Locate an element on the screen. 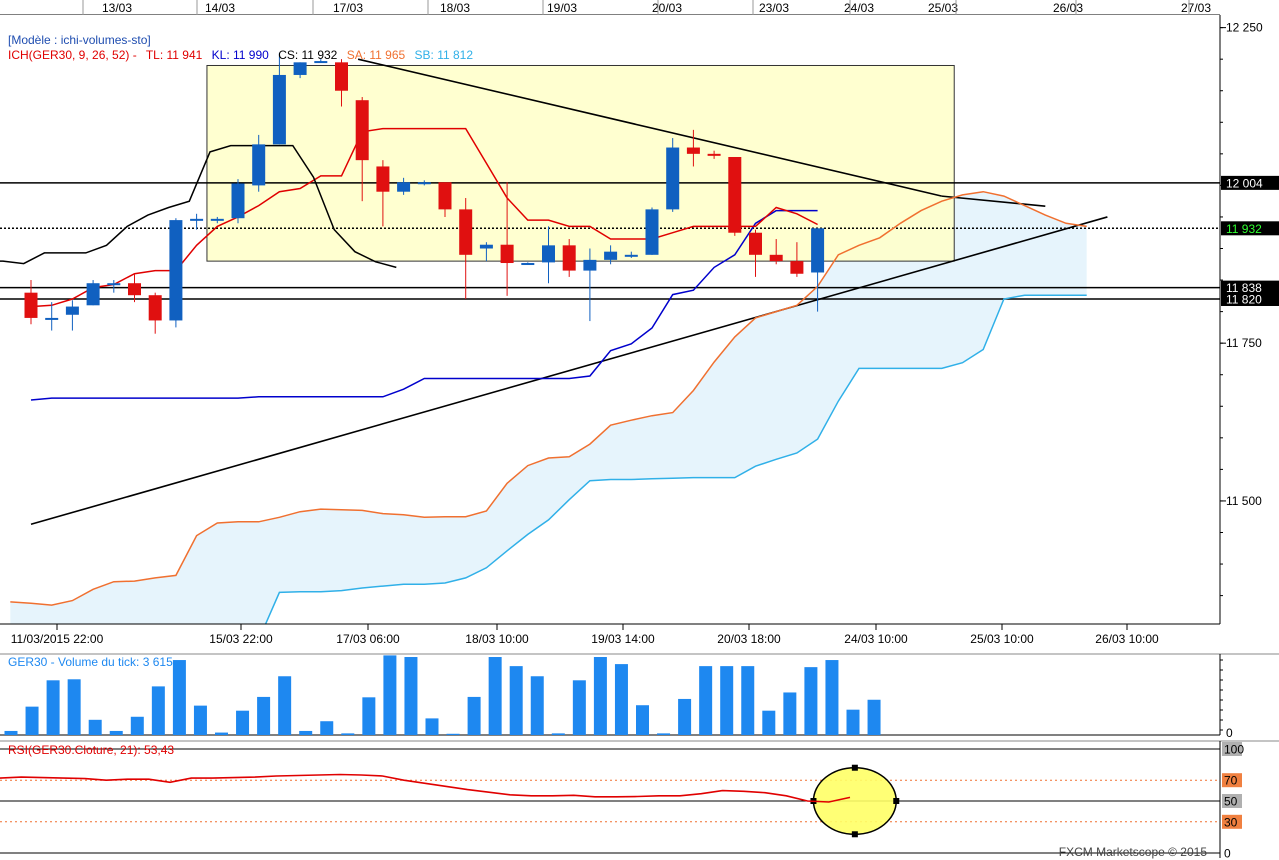 This screenshot has width=1279, height=860. price-label-text: 12 004 is located at coordinates (1244, 183).